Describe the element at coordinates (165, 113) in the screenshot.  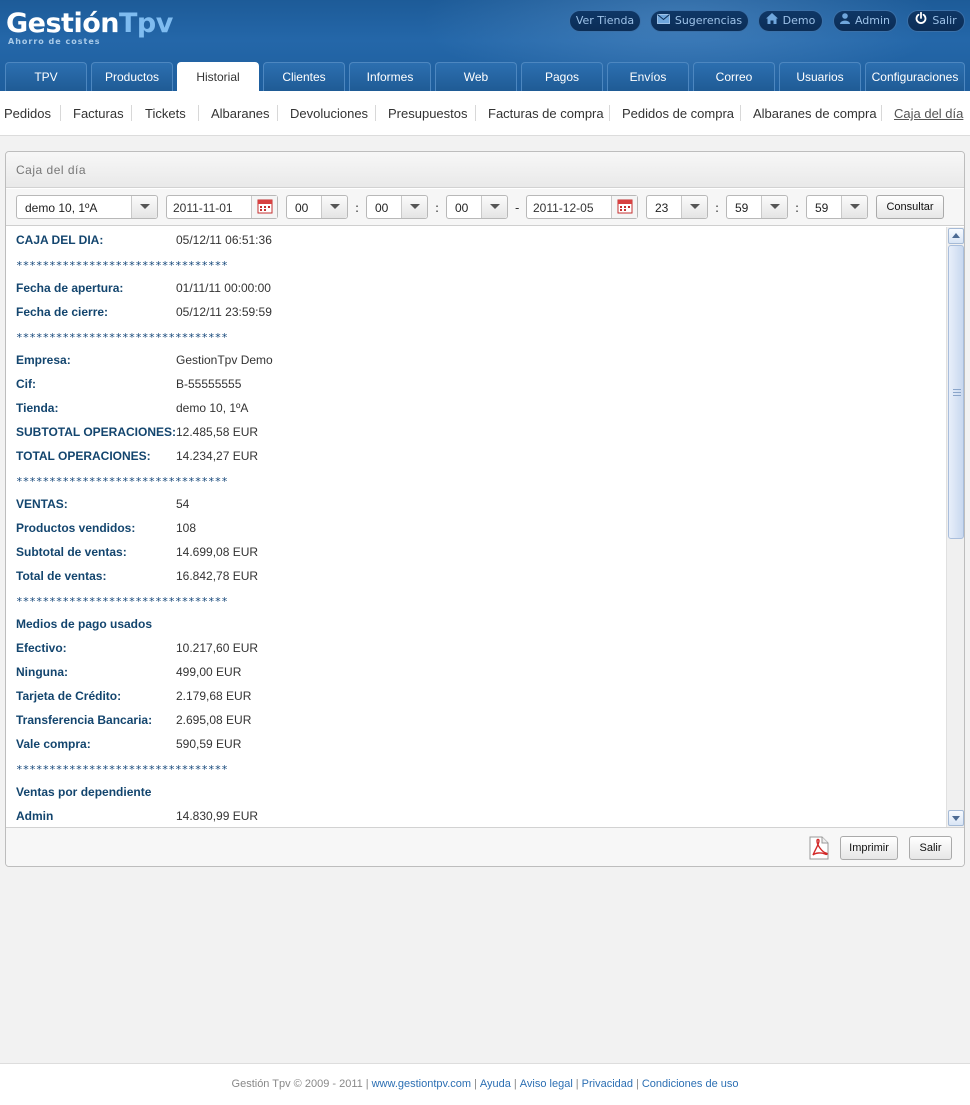
I see `subnav-tickets: Tickets` at that location.